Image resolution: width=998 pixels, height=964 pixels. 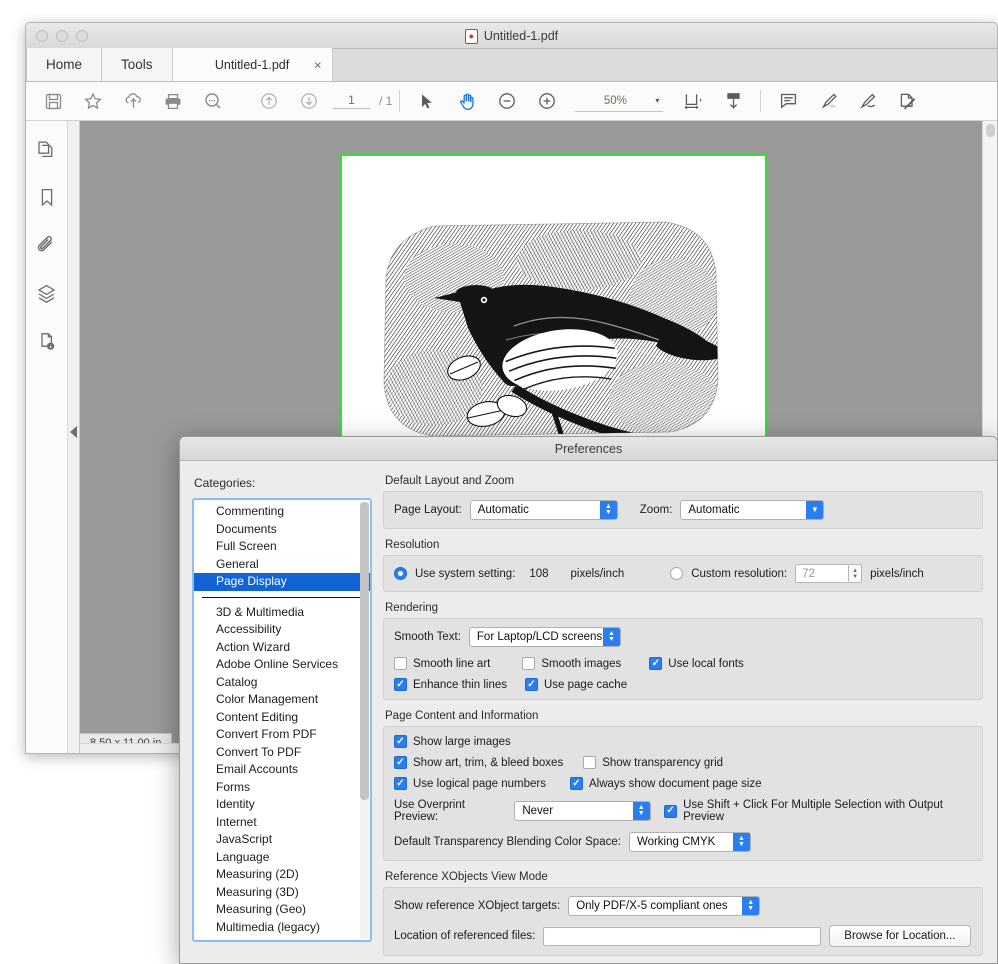 What do you see at coordinates (282, 910) in the screenshot?
I see `category-measuring-geo: Measuring (Geo)` at bounding box center [282, 910].